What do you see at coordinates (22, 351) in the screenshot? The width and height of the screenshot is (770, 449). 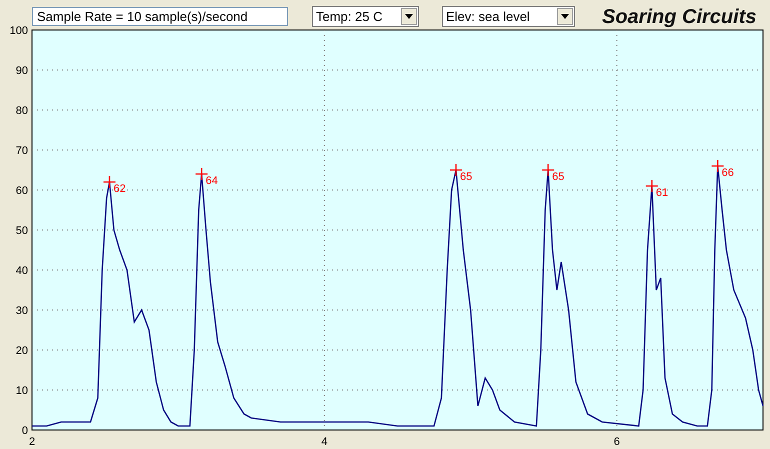 I see `y-tick-label: 20` at bounding box center [22, 351].